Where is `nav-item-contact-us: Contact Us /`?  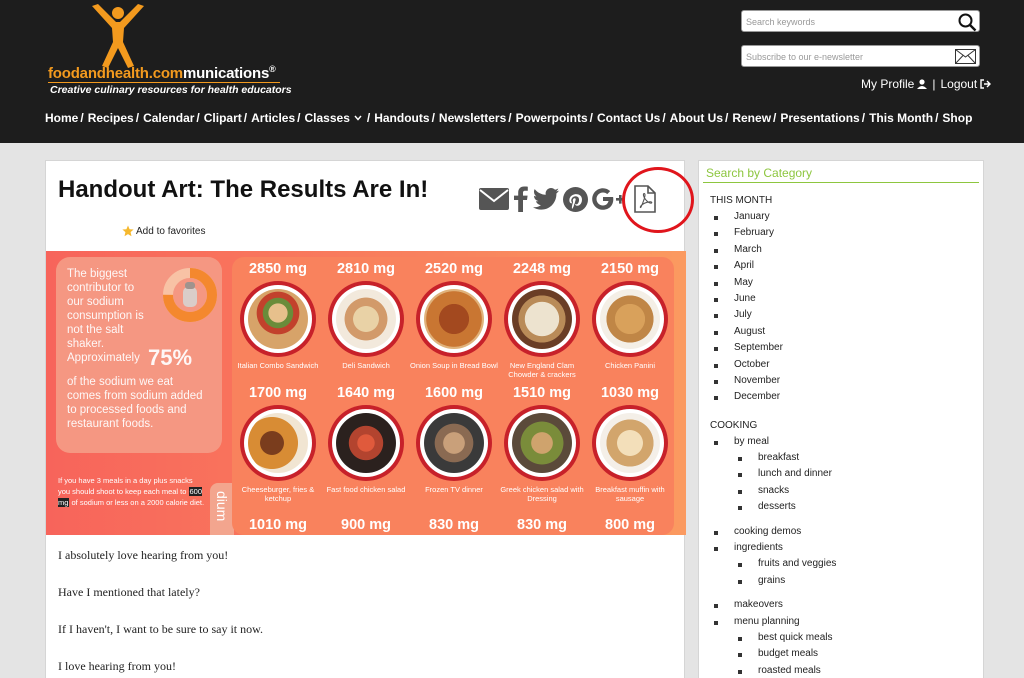
nav-item-contact-us: Contact Us / is located at coordinates (633, 118).